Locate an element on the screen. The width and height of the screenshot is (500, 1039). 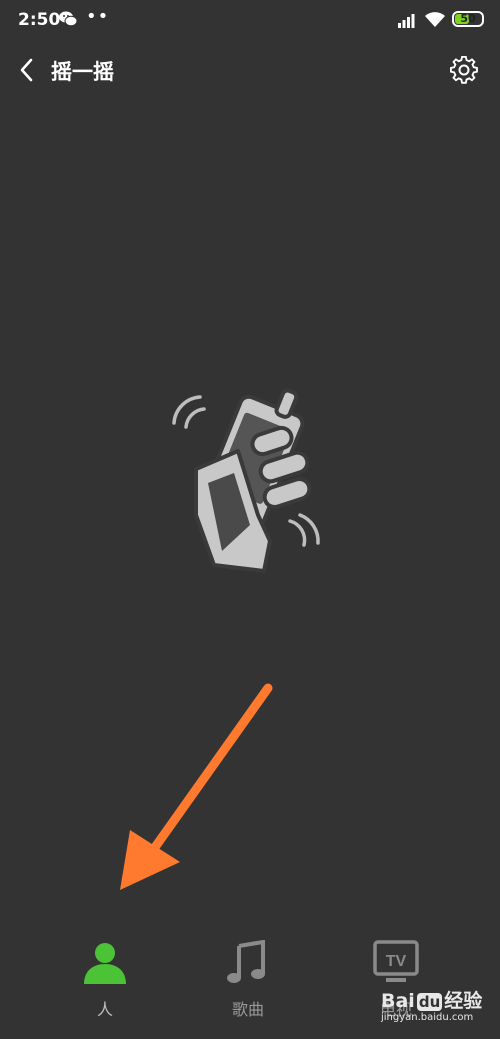
more-dots: •• is located at coordinates (98, 16).